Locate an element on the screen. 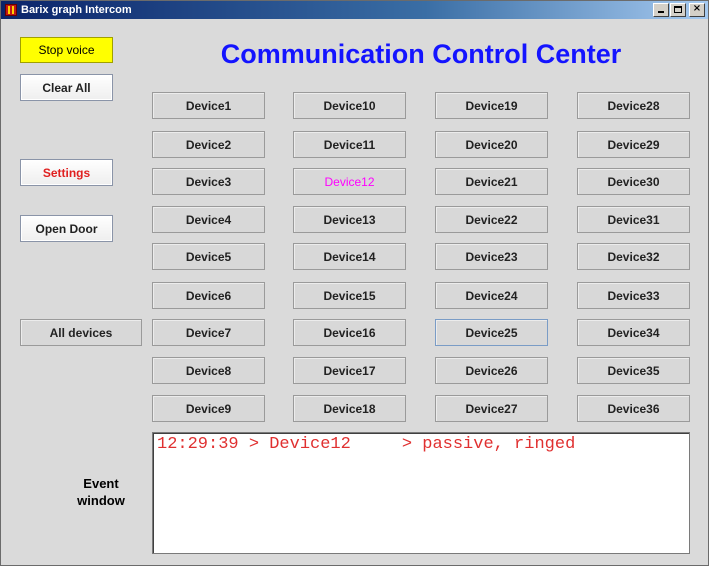  device-button-10: Device10 is located at coordinates (349, 105).